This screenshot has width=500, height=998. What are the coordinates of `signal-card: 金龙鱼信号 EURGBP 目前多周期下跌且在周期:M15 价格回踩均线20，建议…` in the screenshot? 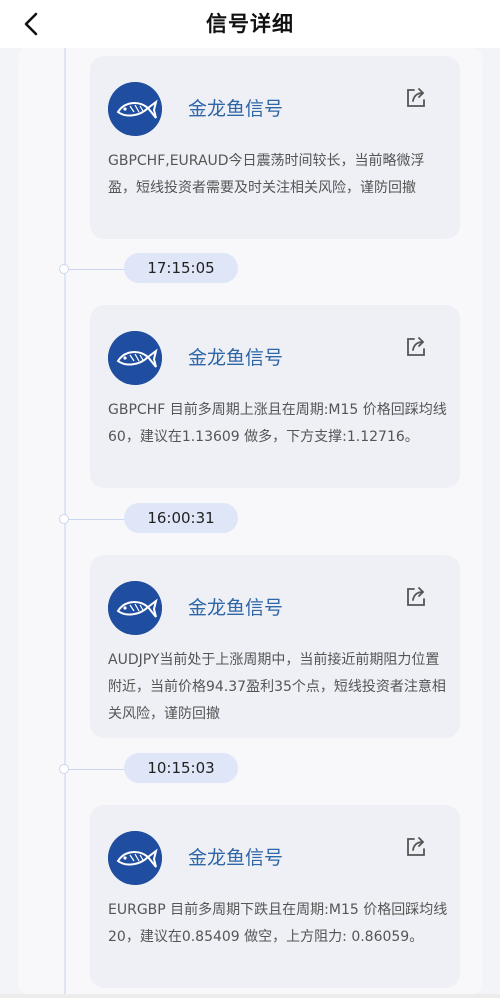 It's located at (275, 896).